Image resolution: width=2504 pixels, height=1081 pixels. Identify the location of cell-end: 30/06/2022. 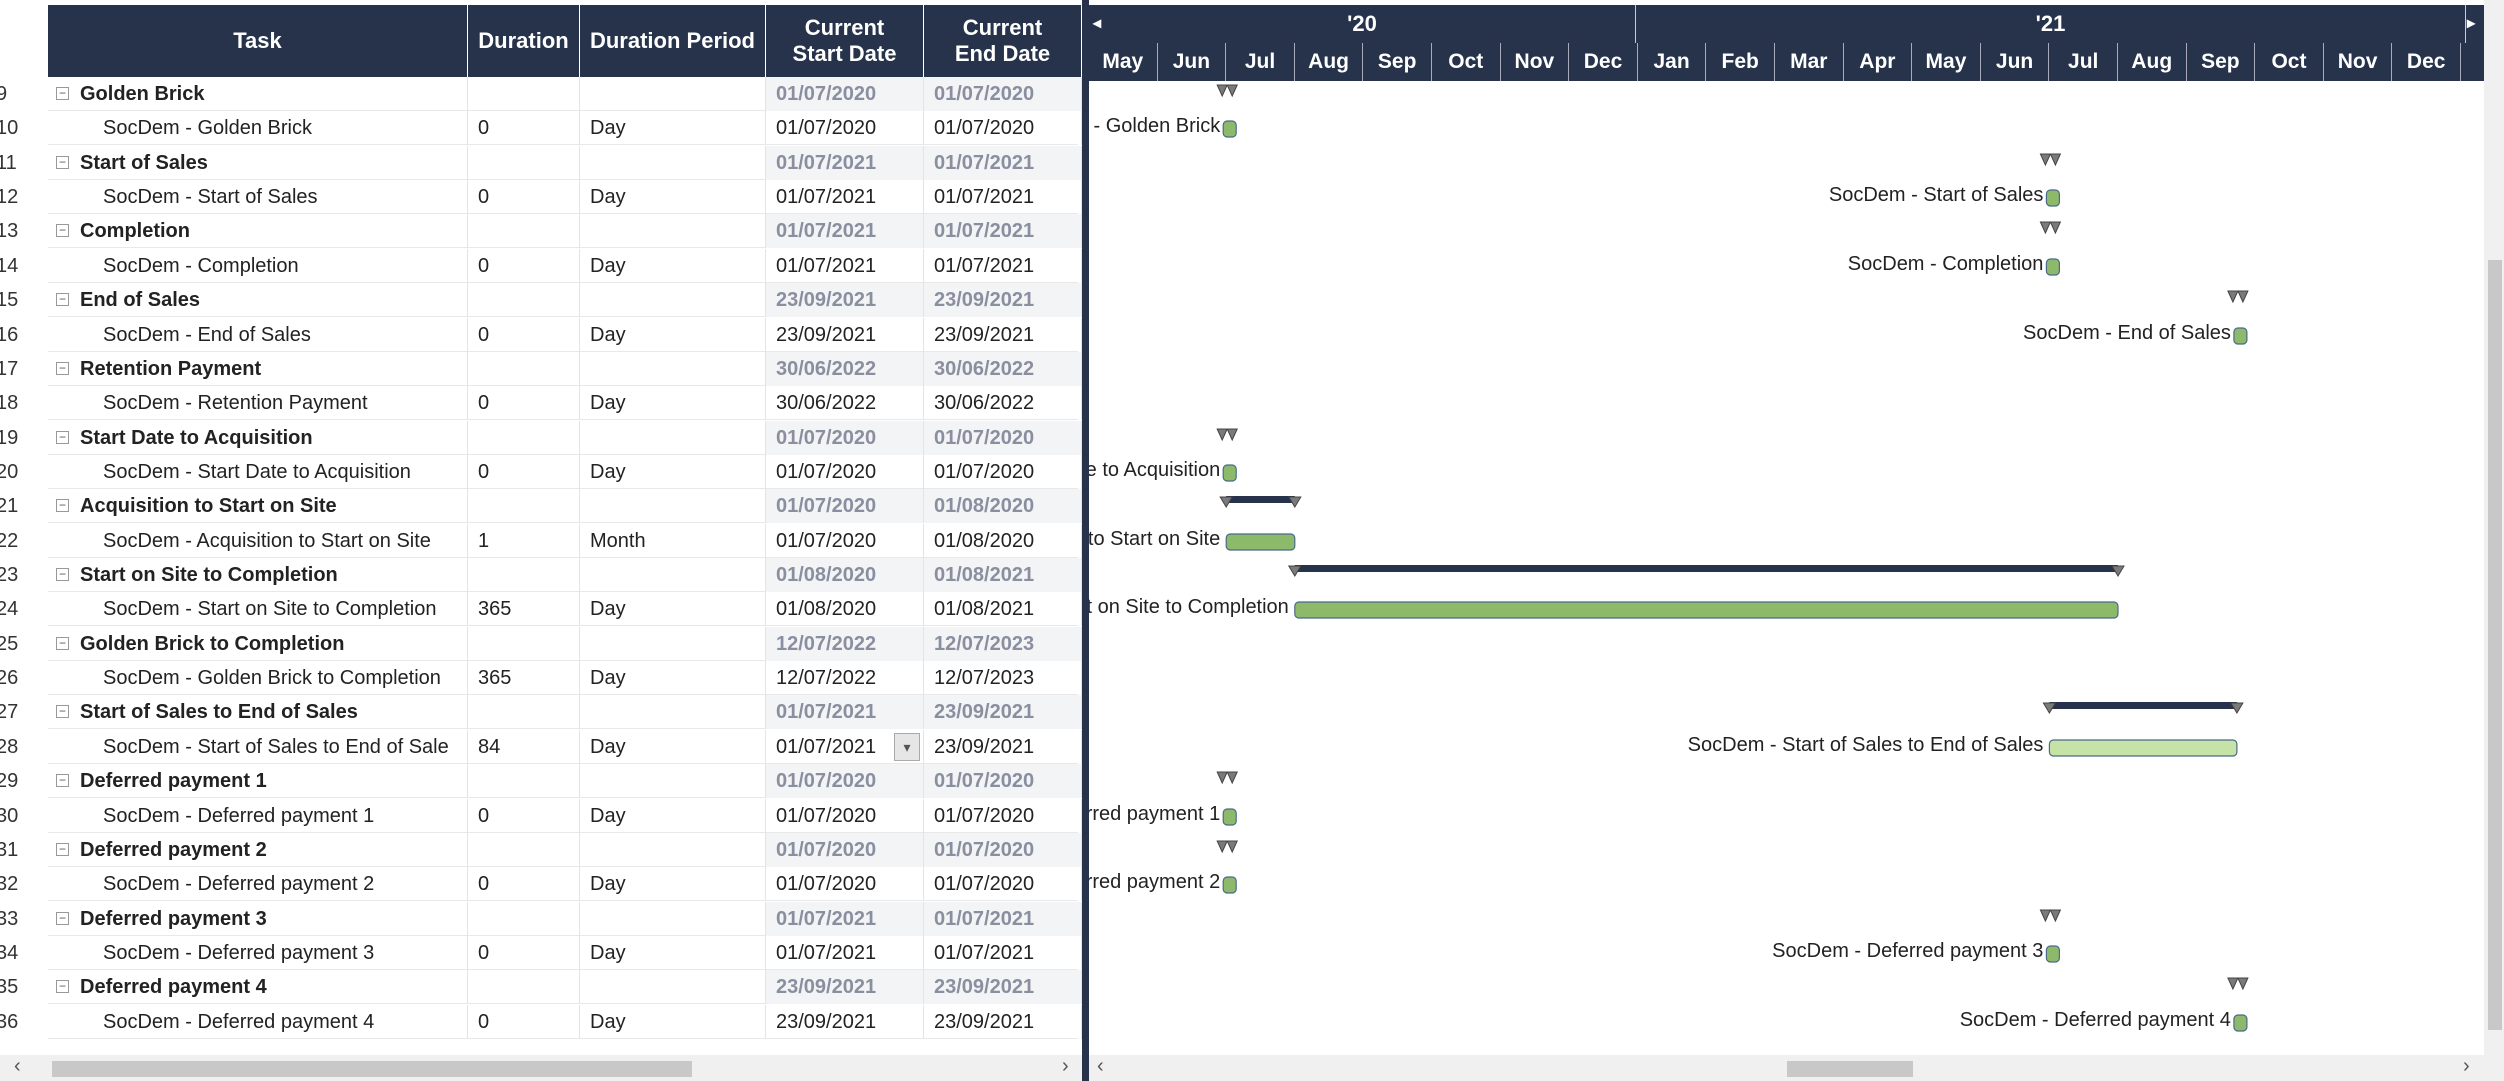
(1003, 369).